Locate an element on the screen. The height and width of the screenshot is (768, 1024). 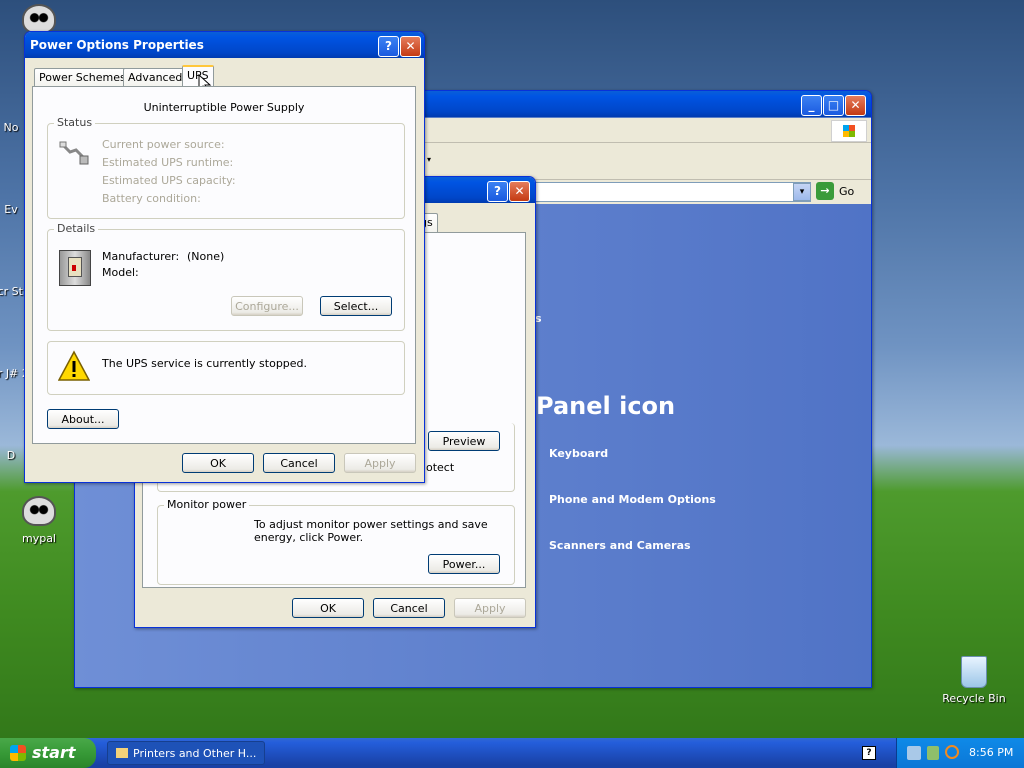
search-icon is located at coordinates (952, 752).